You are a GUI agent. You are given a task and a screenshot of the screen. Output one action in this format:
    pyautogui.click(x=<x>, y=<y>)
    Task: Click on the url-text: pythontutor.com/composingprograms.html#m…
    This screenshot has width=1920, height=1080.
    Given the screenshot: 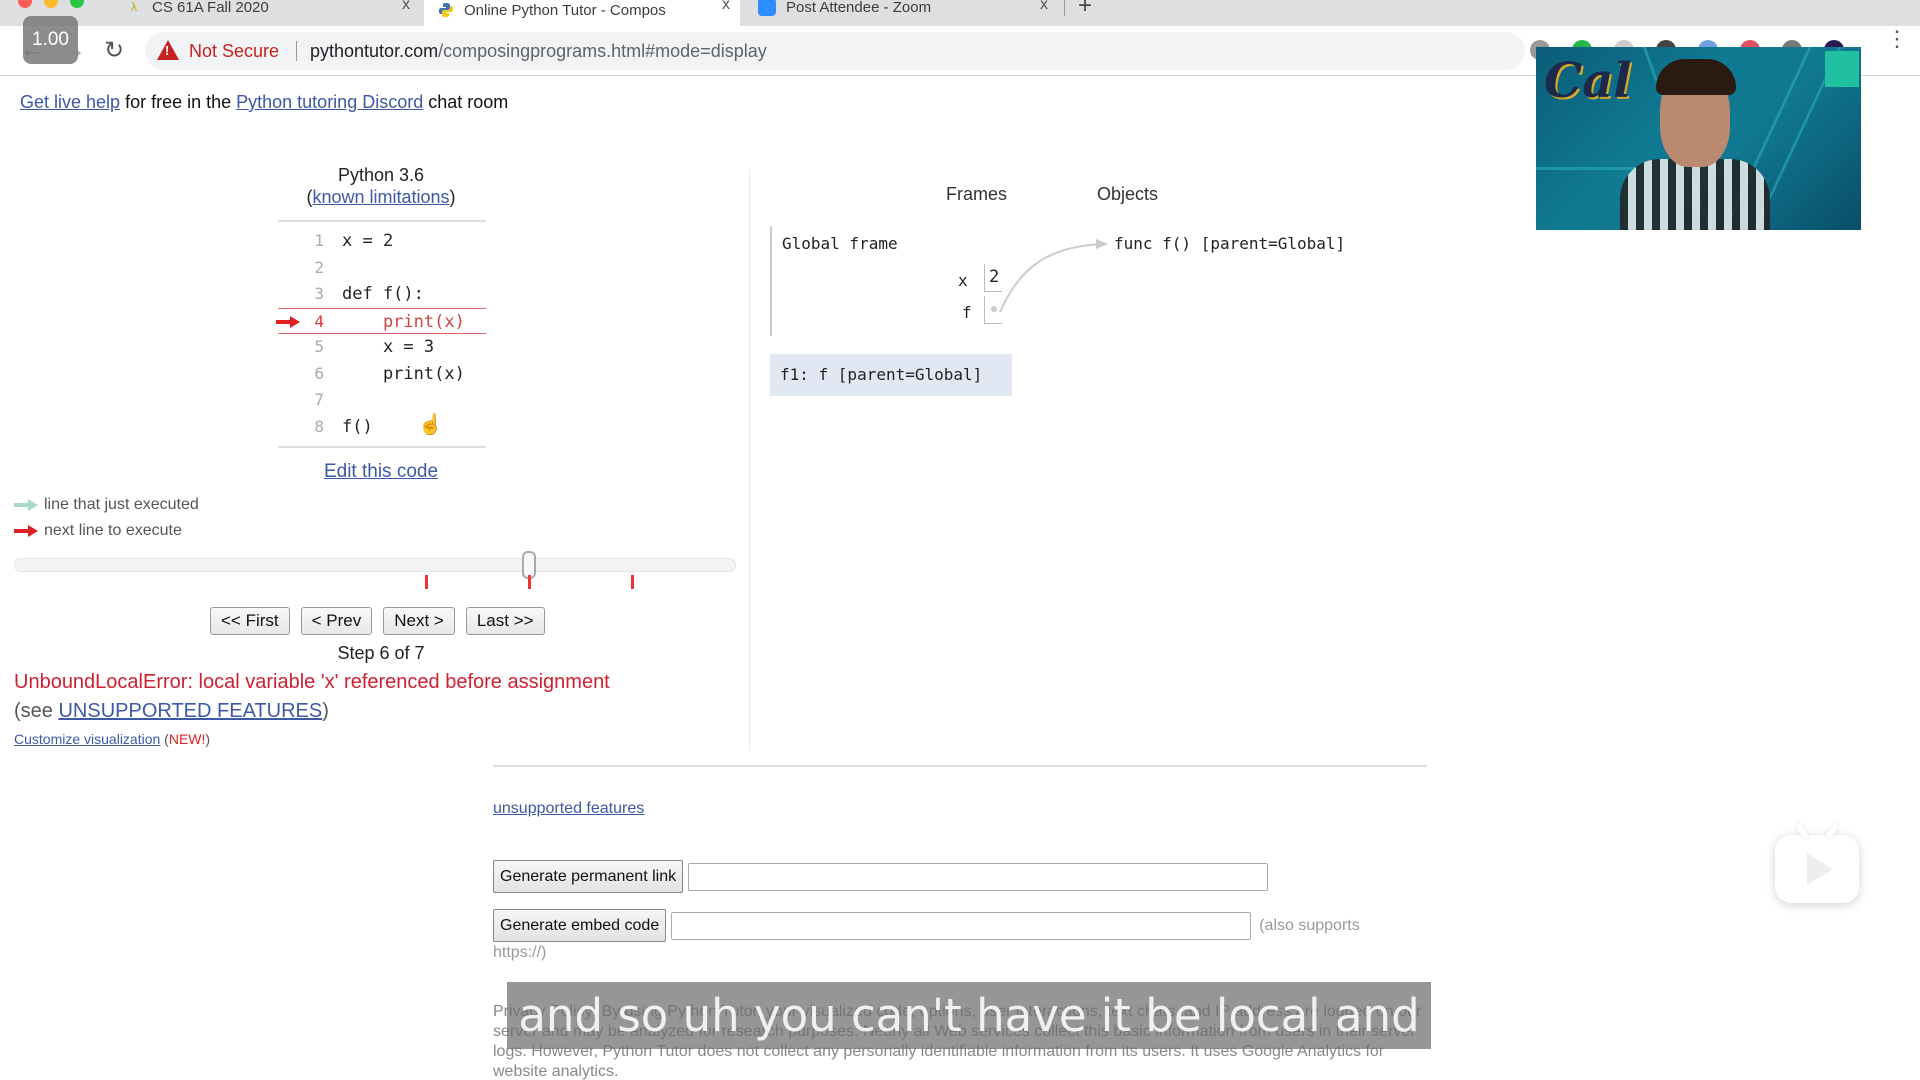 What is the action you would take?
    pyautogui.click(x=538, y=51)
    